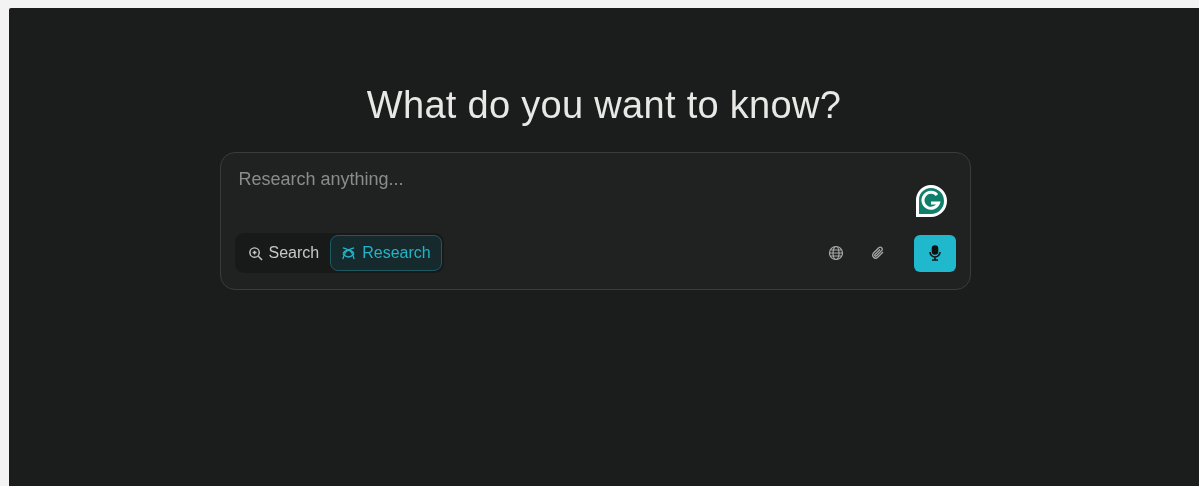  Describe the element at coordinates (283, 253) in the screenshot. I see `search-mode-tab: Search` at that location.